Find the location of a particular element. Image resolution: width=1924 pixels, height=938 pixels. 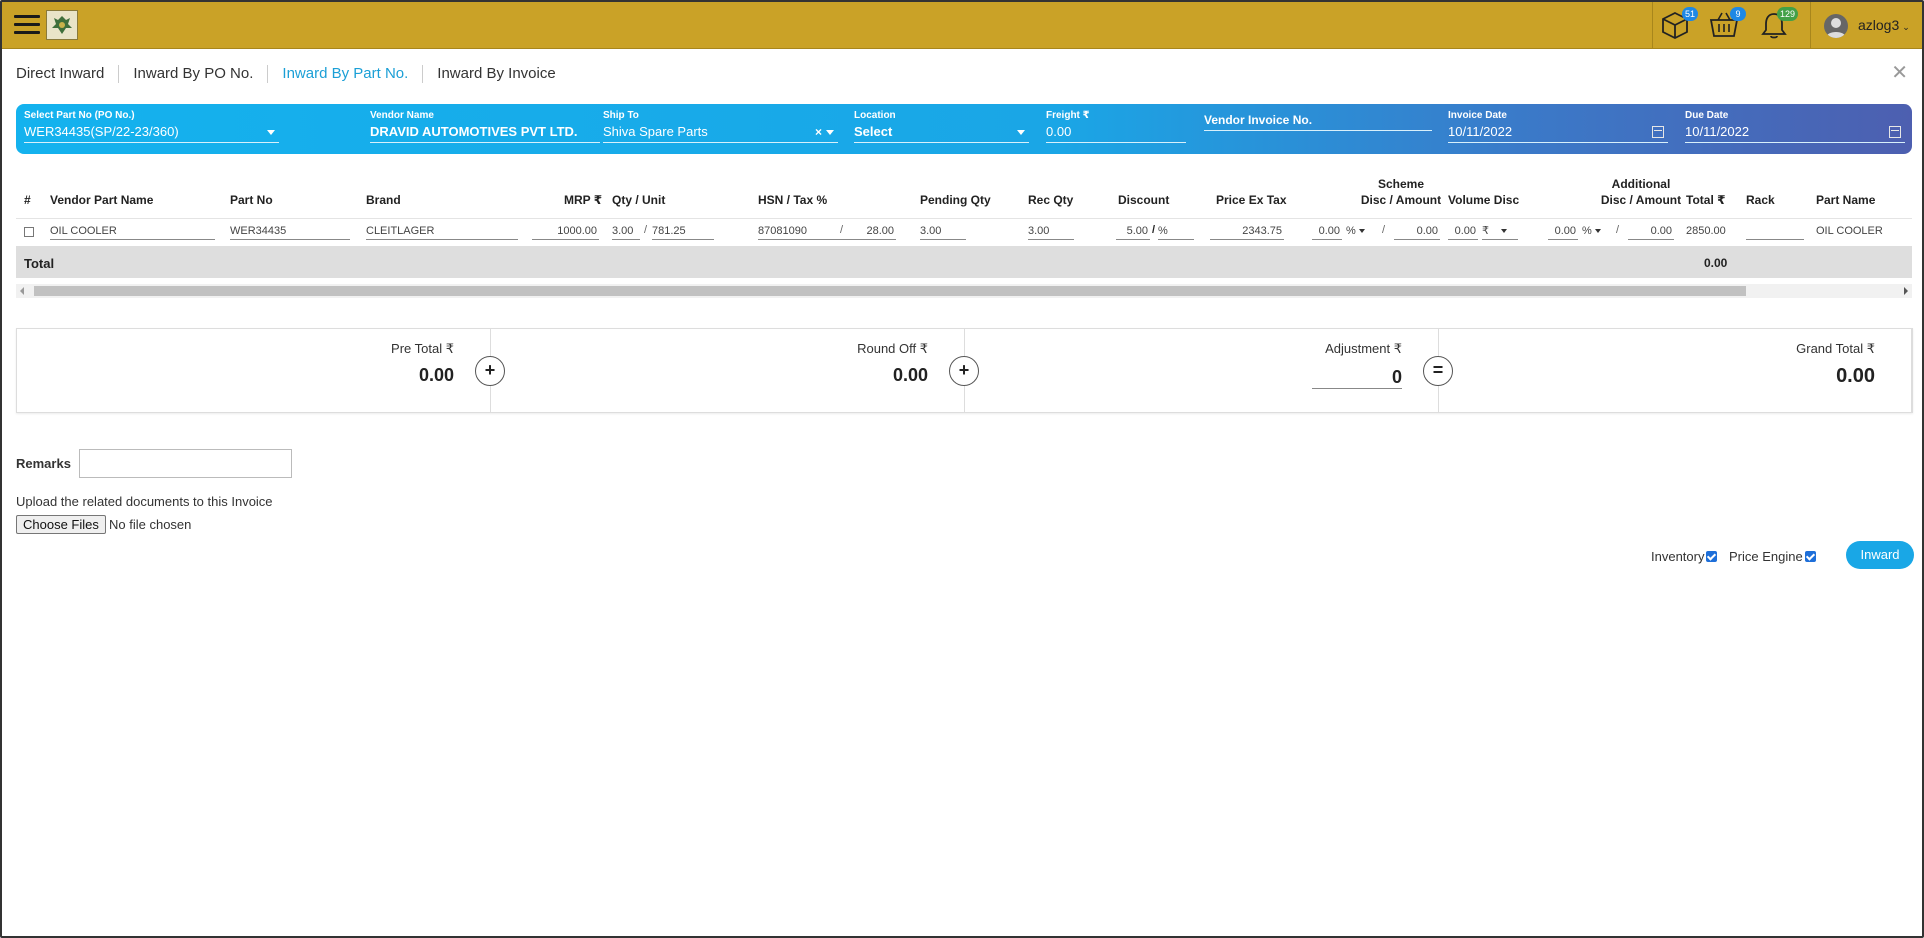

freight-field: Freight ₹ 0.00 is located at coordinates (1116, 130).